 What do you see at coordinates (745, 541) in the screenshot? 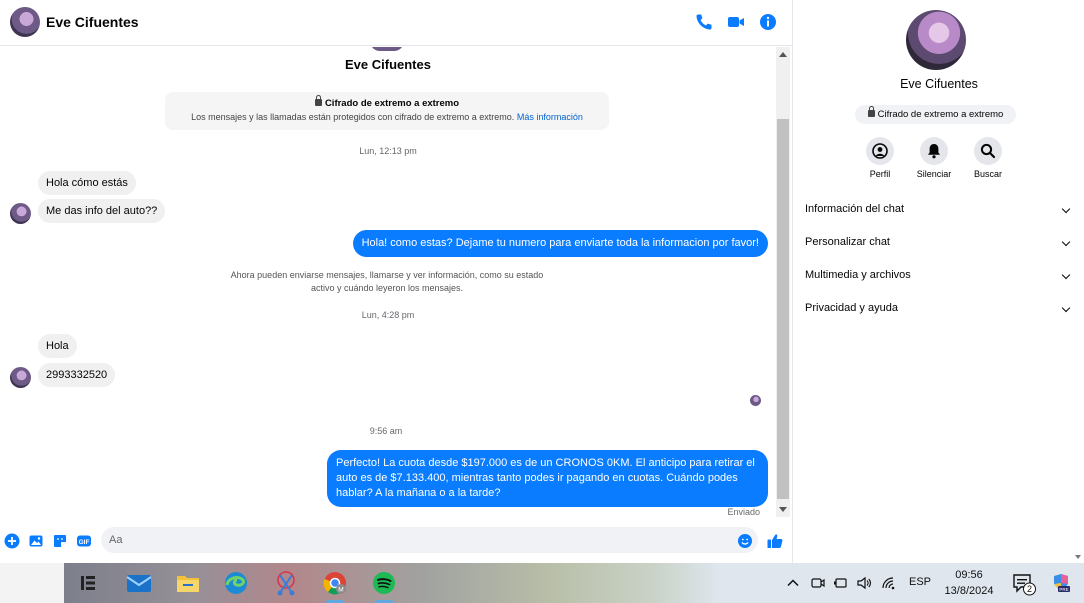
I see `emoji-icon` at bounding box center [745, 541].